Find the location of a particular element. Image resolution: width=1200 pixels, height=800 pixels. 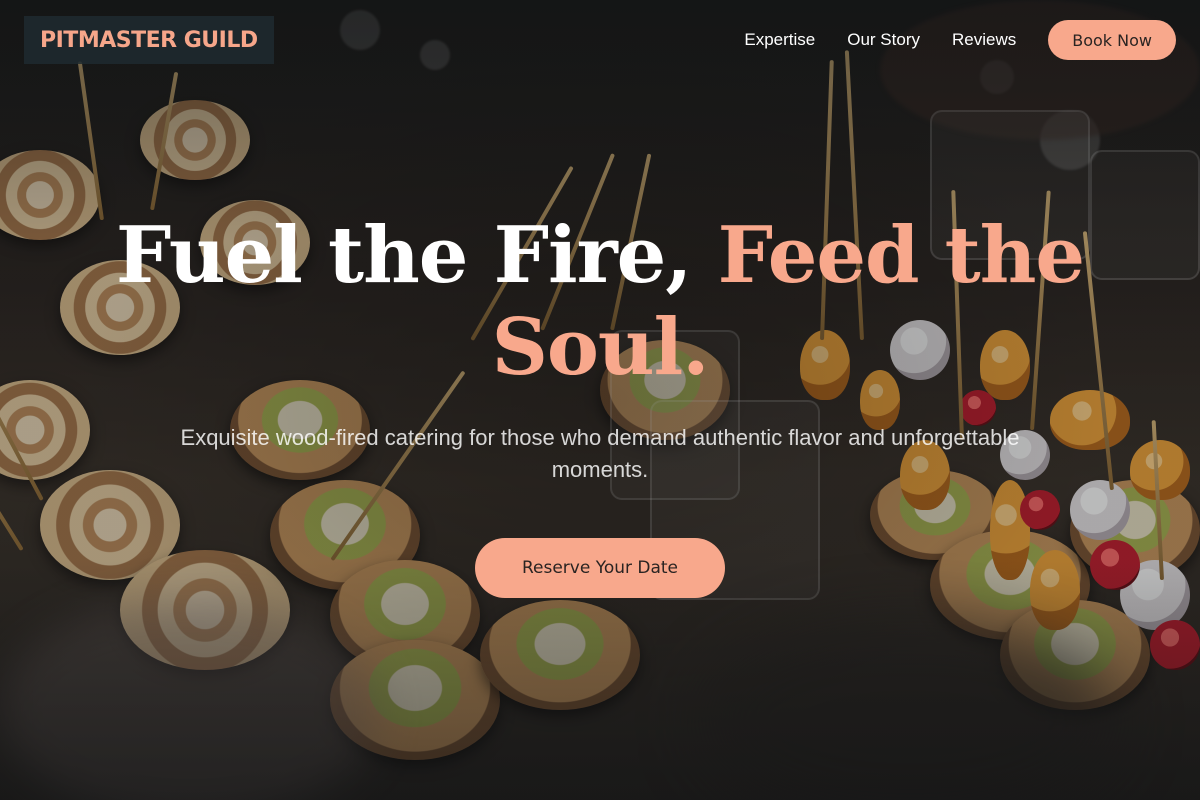

nav-link-our-story: Our Story is located at coordinates (883, 40).